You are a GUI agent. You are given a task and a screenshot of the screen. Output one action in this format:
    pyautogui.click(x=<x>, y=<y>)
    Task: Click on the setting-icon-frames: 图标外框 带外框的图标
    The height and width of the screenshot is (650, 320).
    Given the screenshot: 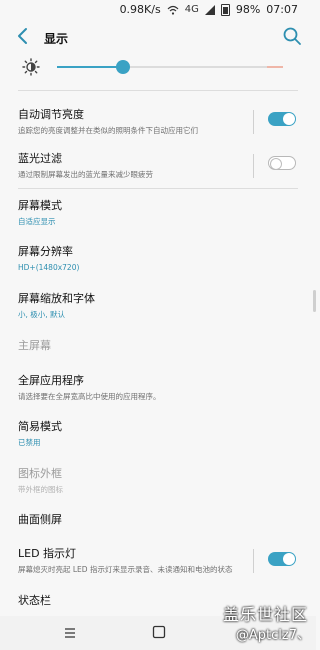 What is the action you would take?
    pyautogui.click(x=158, y=481)
    